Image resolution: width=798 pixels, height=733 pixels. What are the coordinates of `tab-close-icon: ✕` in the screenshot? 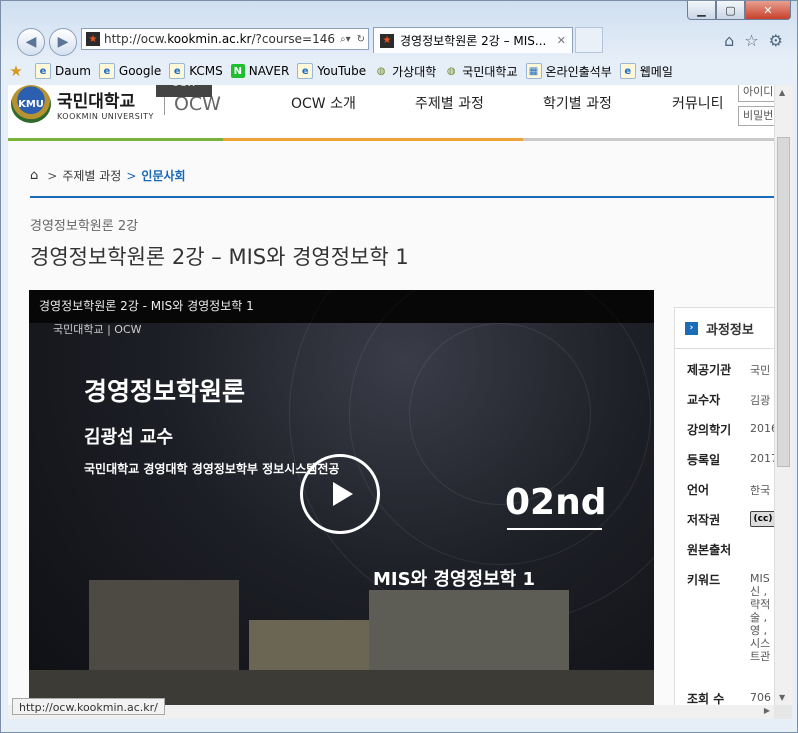 It's located at (561, 40).